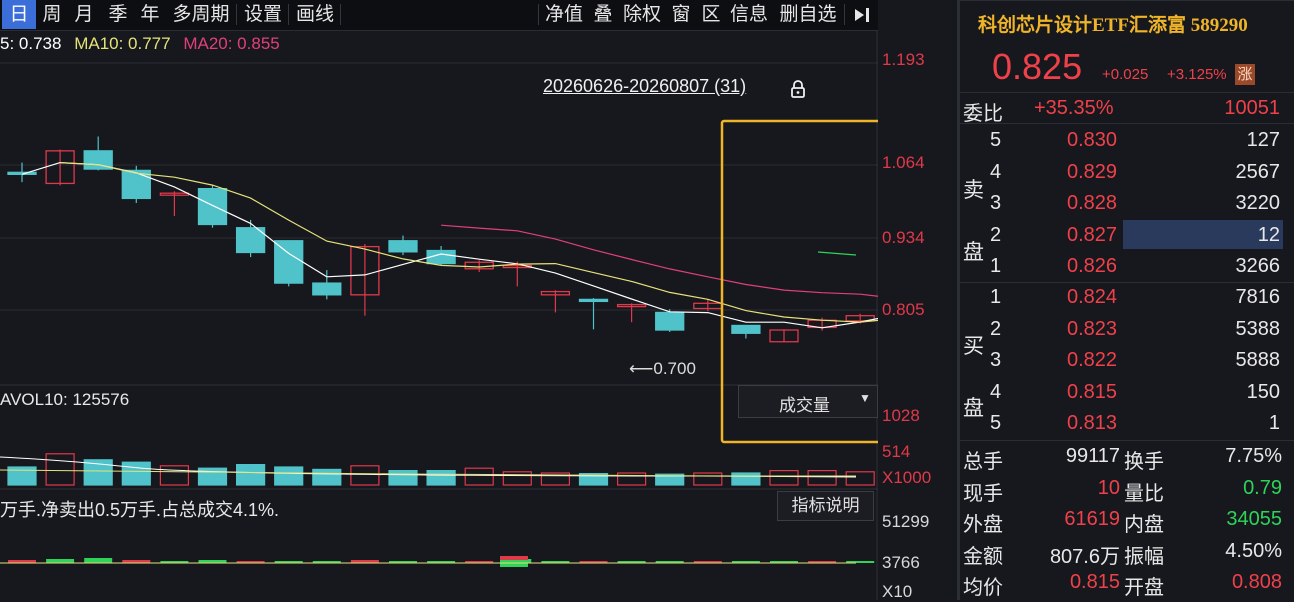  I want to click on stat-label: 量比, so click(1144, 493).